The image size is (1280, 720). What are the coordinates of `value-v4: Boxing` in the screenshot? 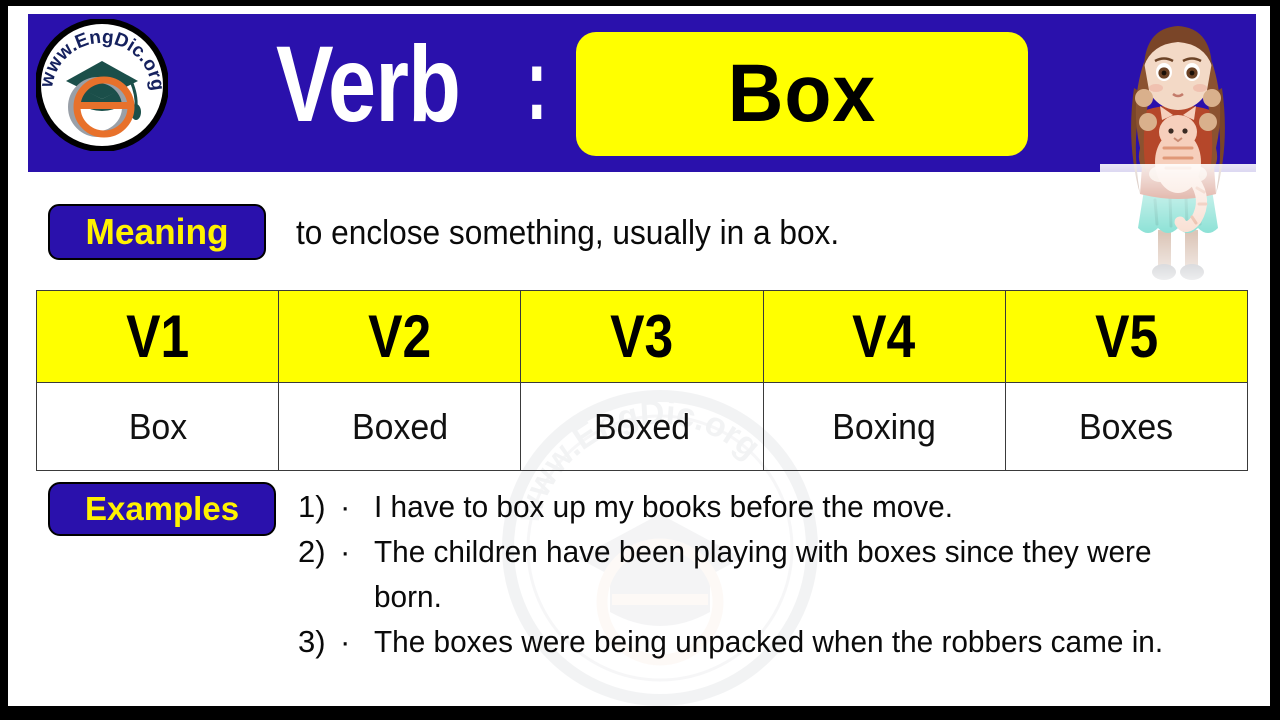 It's located at (884, 426).